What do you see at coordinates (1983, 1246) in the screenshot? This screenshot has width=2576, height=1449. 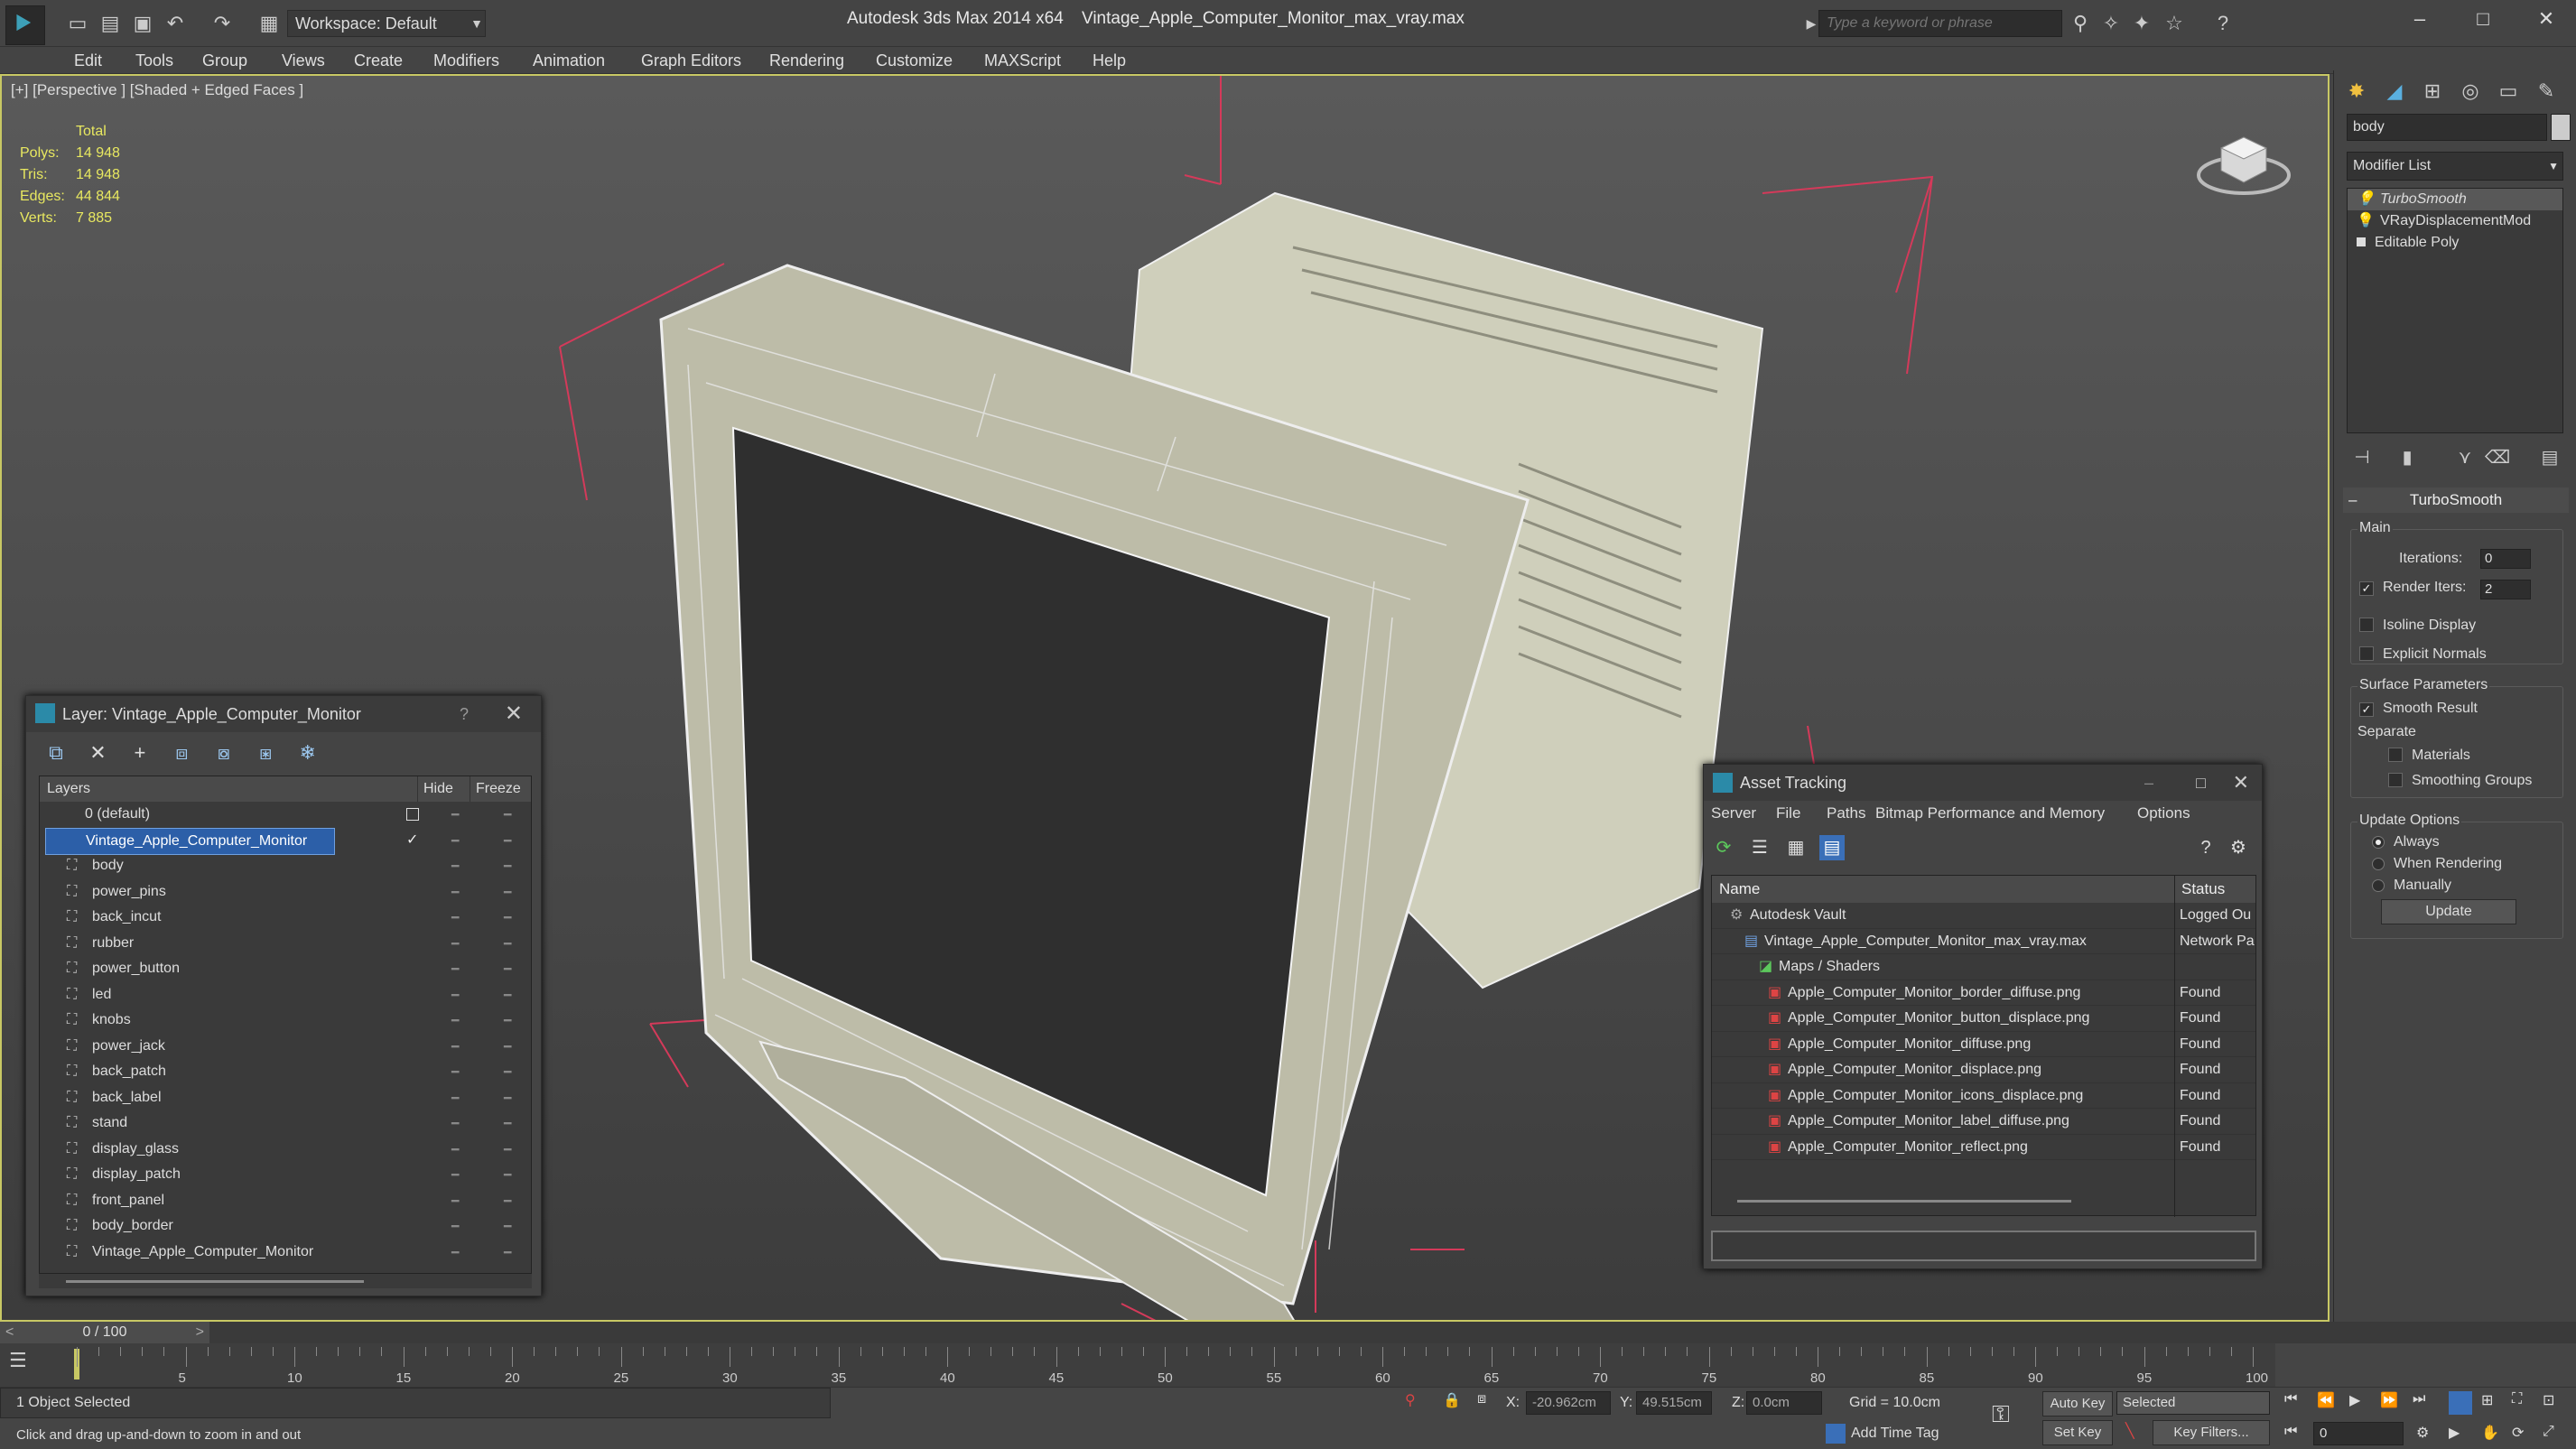 I see `asset-path-field` at bounding box center [1983, 1246].